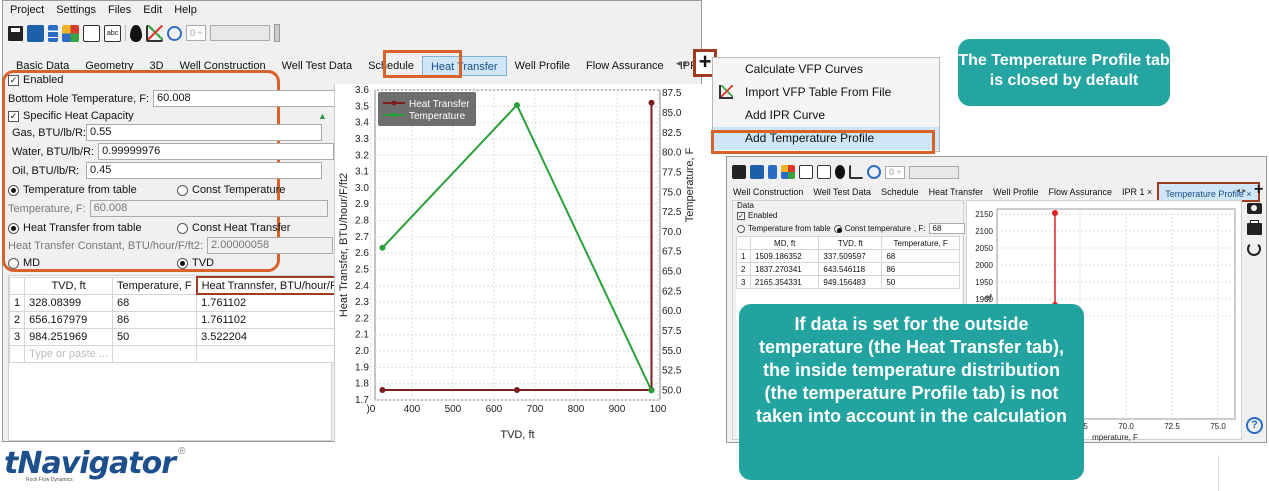 The width and height of the screenshot is (1269, 491). What do you see at coordinates (68, 336) in the screenshot?
I see `tvd-cell: 984.251969` at bounding box center [68, 336].